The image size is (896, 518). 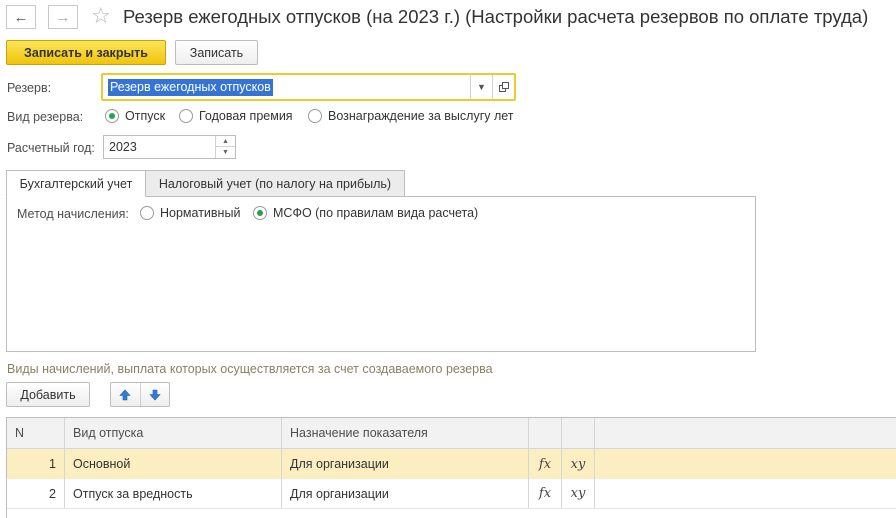 I want to click on chevron-down-icon: ▼, so click(x=481, y=87).